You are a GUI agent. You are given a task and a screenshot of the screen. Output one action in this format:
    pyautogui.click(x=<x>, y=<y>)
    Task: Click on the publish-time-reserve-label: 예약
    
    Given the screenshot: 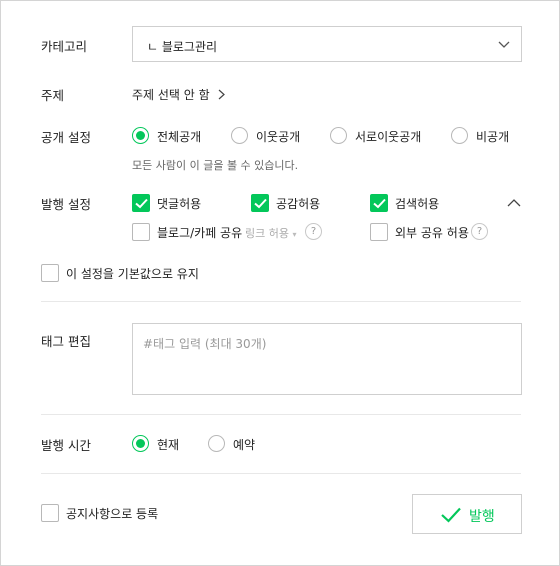 What is the action you would take?
    pyautogui.click(x=244, y=445)
    